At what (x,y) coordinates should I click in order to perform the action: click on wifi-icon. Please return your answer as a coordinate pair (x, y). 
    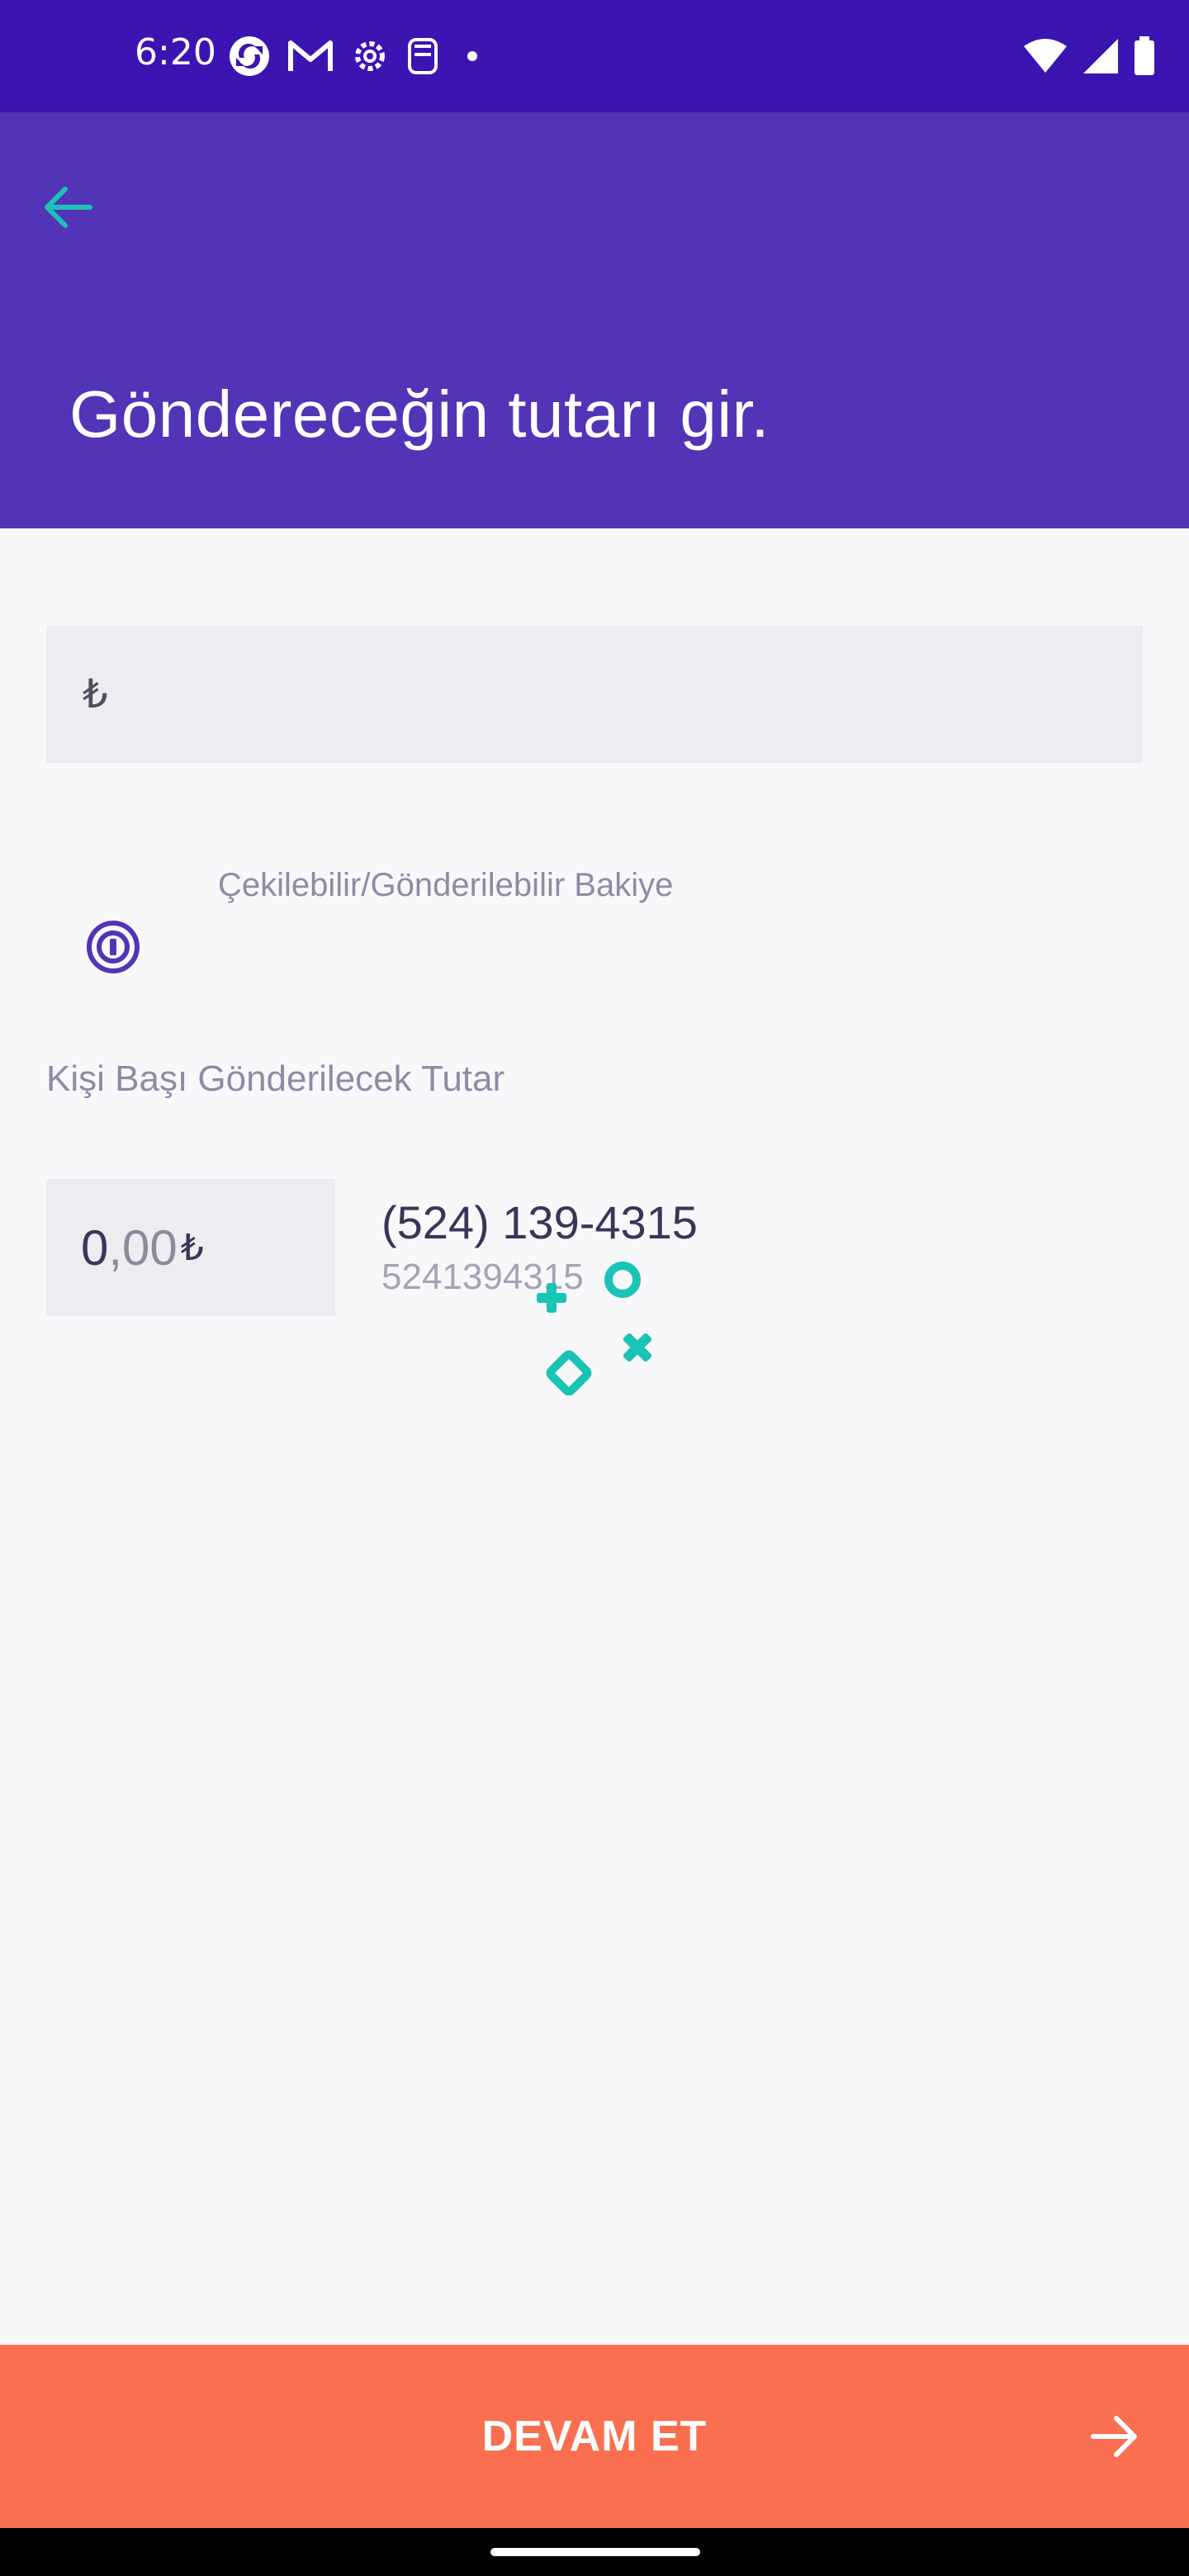
    Looking at the image, I should click on (1045, 56).